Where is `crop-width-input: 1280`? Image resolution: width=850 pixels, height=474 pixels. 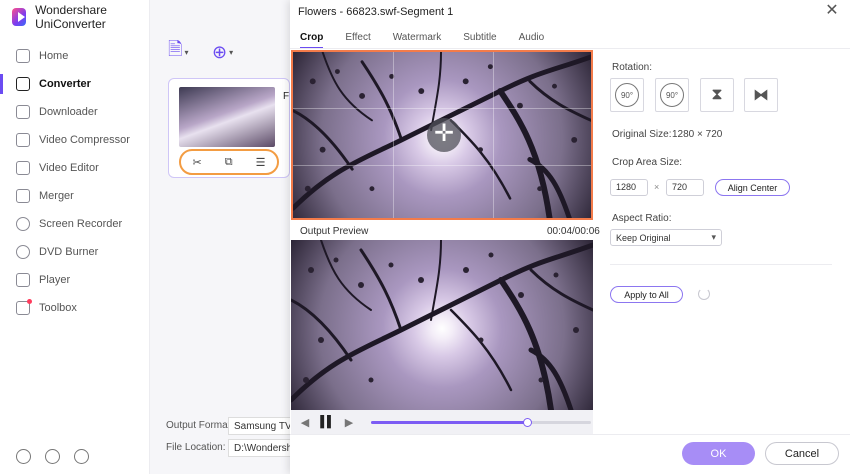
crop-width-input: 1280 is located at coordinates (629, 187).